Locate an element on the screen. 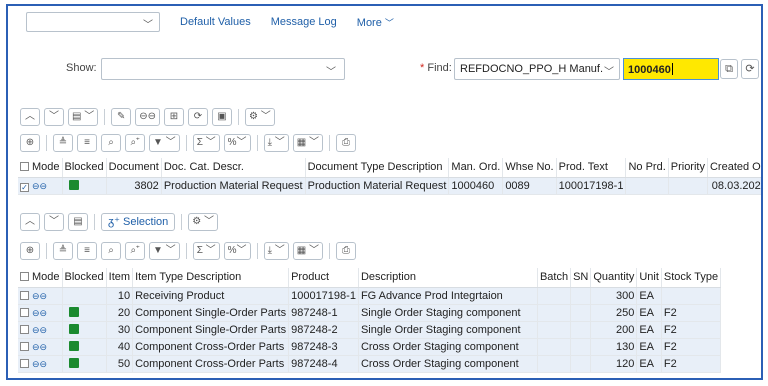 The height and width of the screenshot is (386, 768). priority-cell is located at coordinates (688, 186).